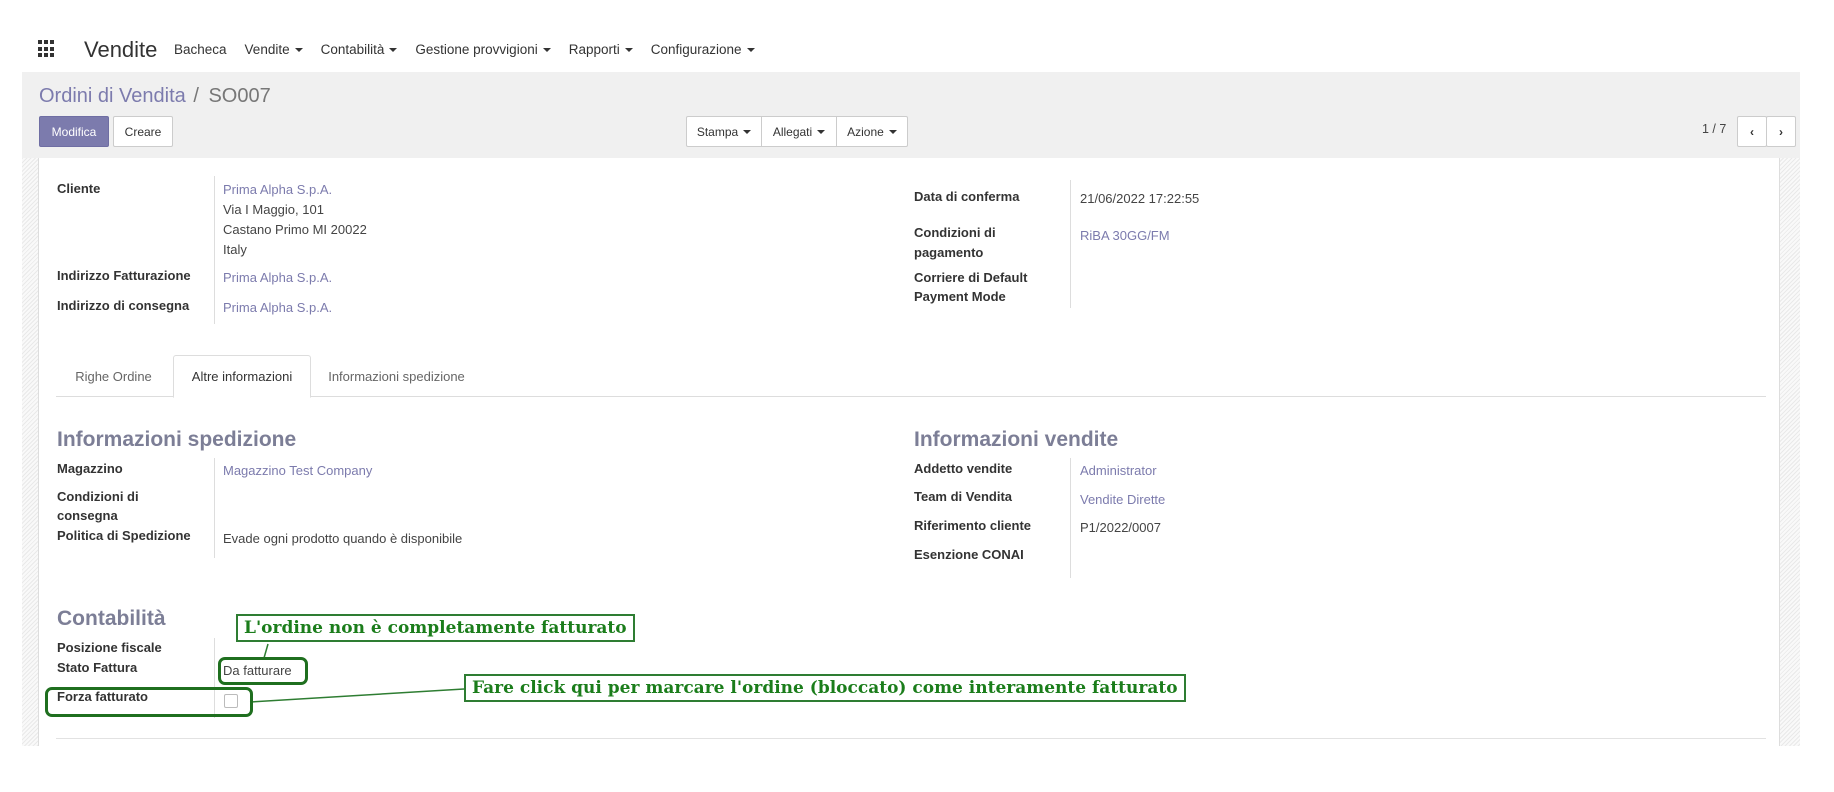  I want to click on section-title-contabilita: Contabilità, so click(111, 618).